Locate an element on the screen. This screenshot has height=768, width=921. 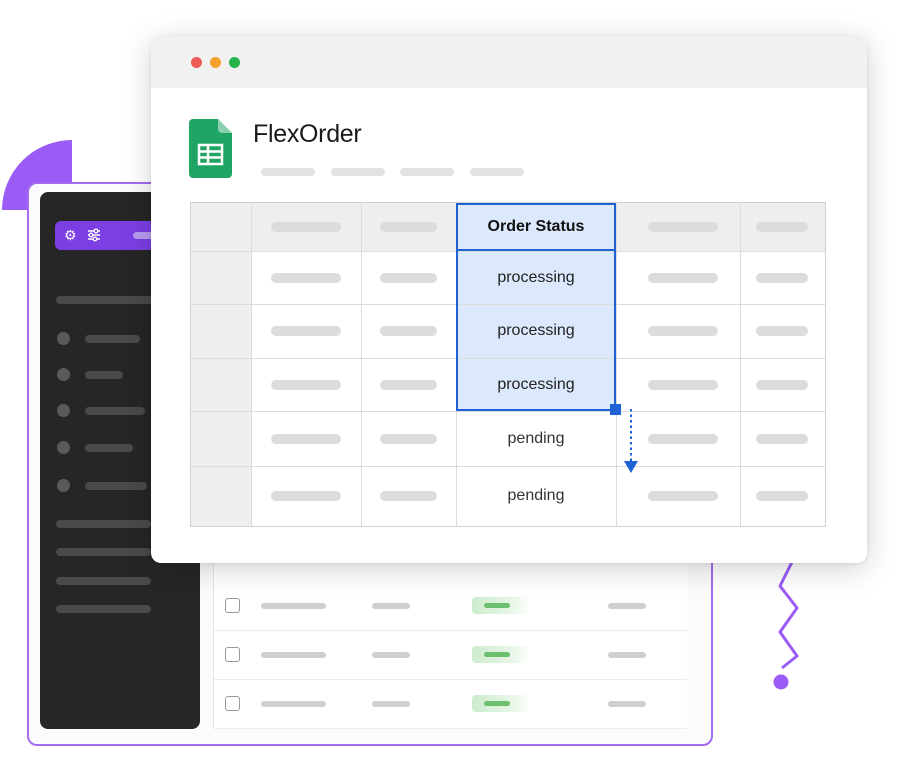
minimize-window-button is located at coordinates (215, 62).